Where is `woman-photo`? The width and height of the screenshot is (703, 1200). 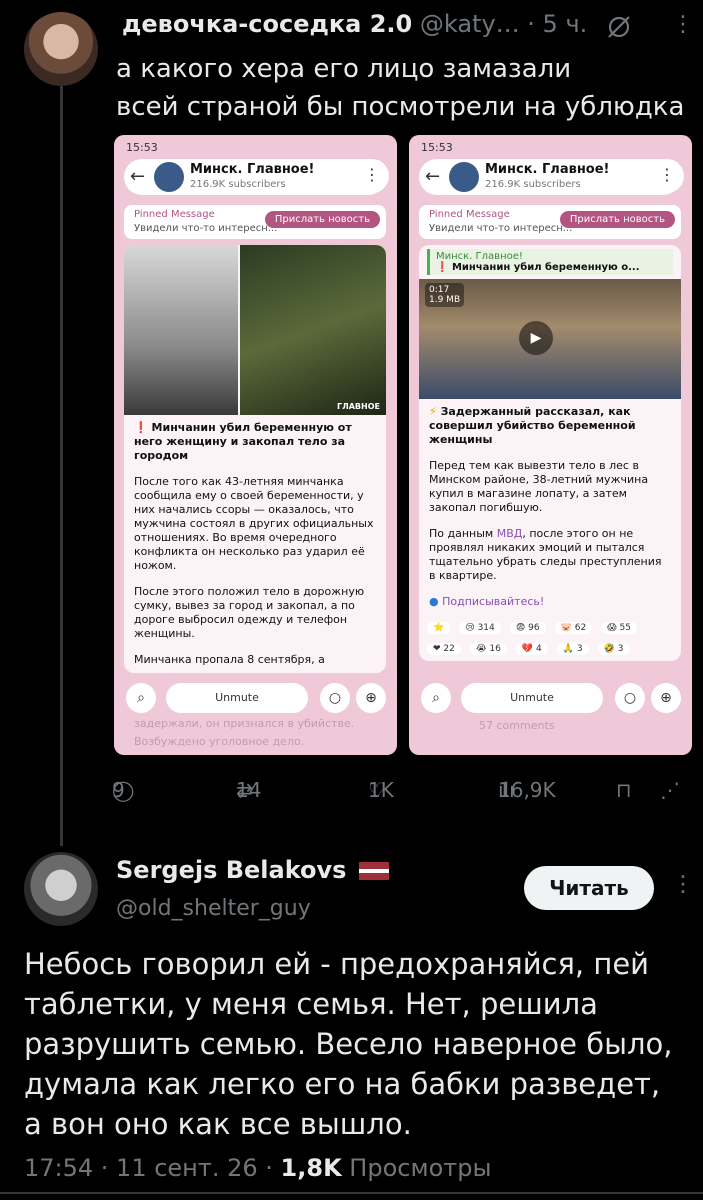
woman-photo is located at coordinates (181, 330).